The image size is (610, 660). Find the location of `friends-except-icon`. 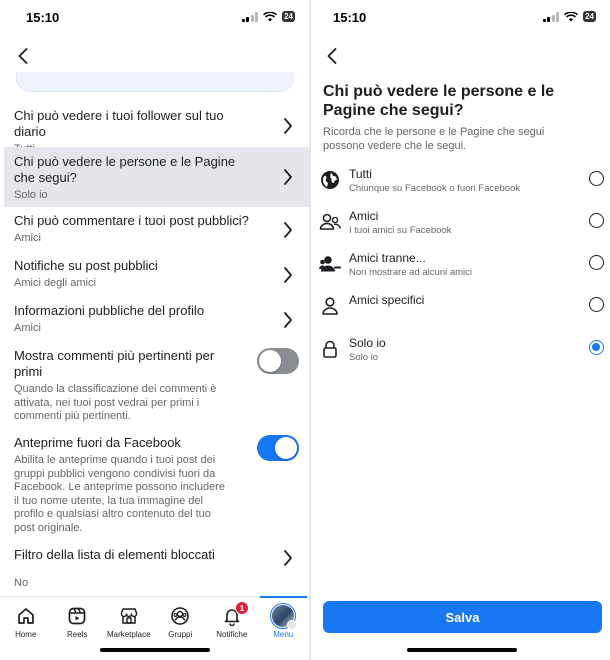

friends-except-icon is located at coordinates (330, 264).